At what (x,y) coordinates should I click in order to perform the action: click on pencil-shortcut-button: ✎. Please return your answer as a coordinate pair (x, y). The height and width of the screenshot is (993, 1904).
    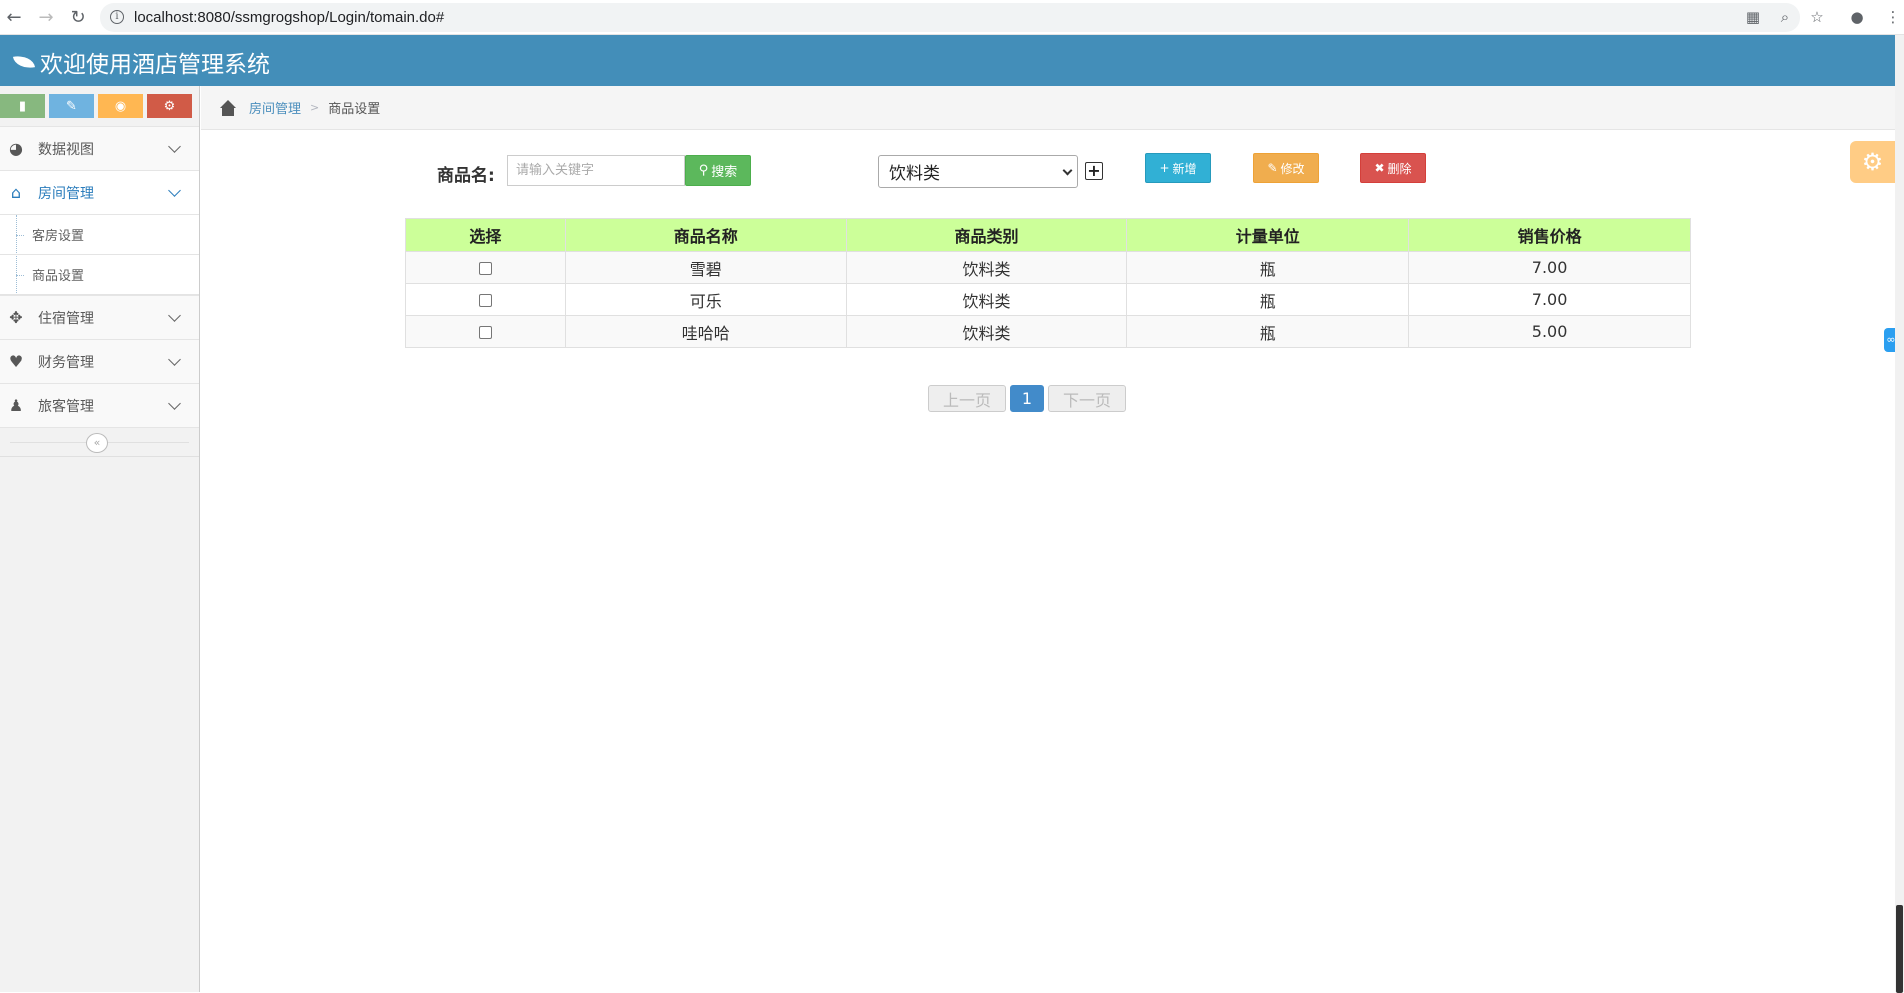
    Looking at the image, I should click on (71, 106).